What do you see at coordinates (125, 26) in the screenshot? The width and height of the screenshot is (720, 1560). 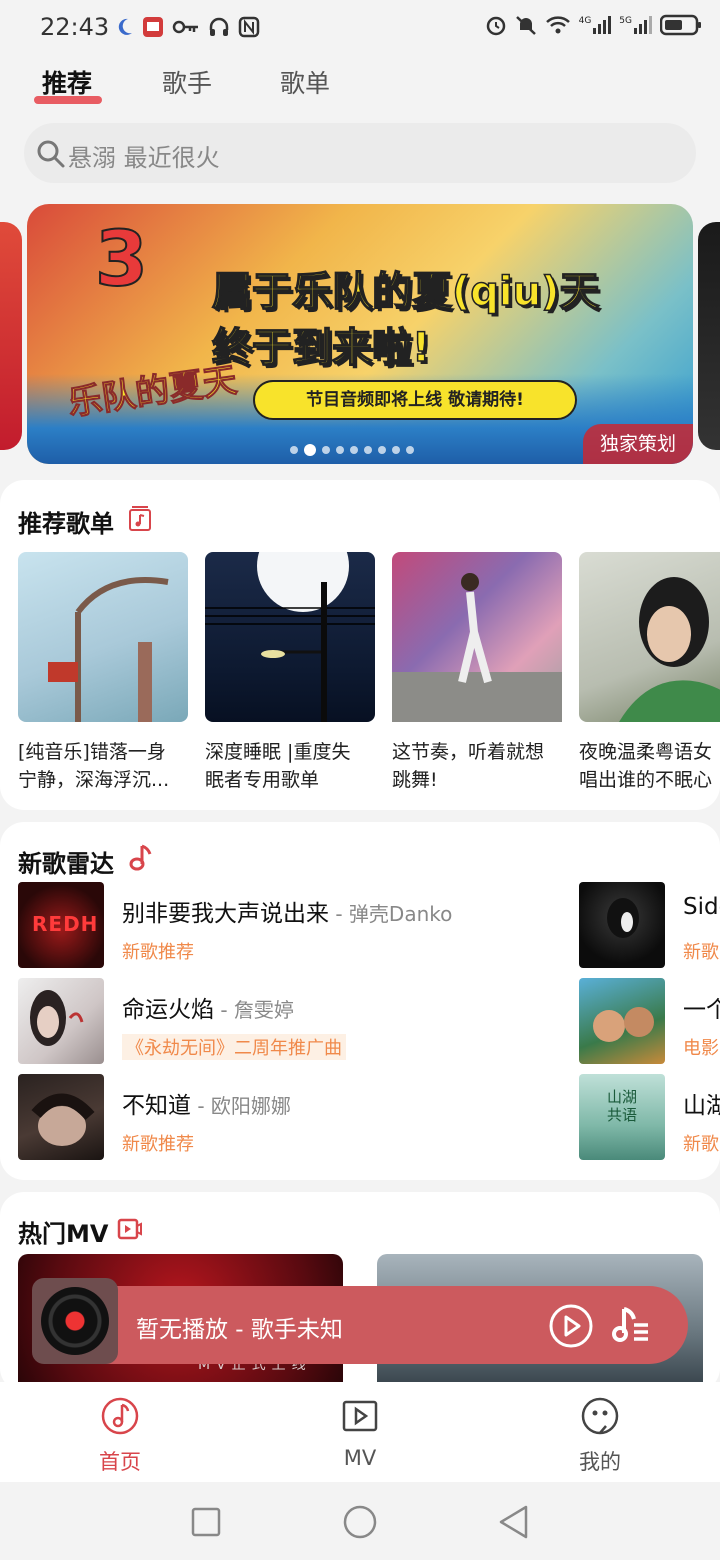 I see `moon-icon` at bounding box center [125, 26].